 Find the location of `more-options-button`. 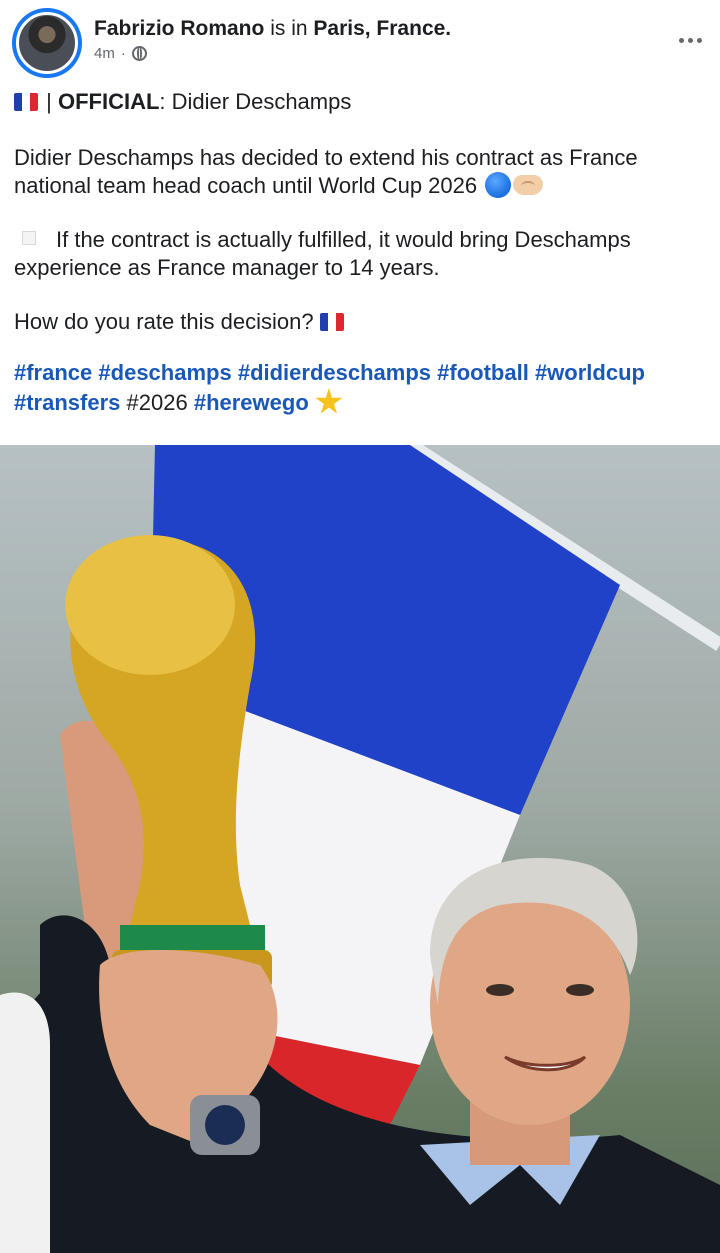

more-options-button is located at coordinates (690, 40).